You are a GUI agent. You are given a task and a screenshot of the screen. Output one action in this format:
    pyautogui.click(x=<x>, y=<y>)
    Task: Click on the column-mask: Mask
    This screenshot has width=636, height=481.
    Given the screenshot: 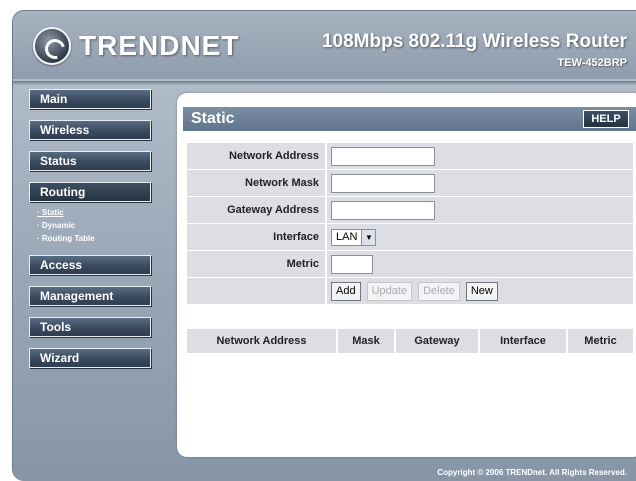 What is the action you would take?
    pyautogui.click(x=366, y=341)
    